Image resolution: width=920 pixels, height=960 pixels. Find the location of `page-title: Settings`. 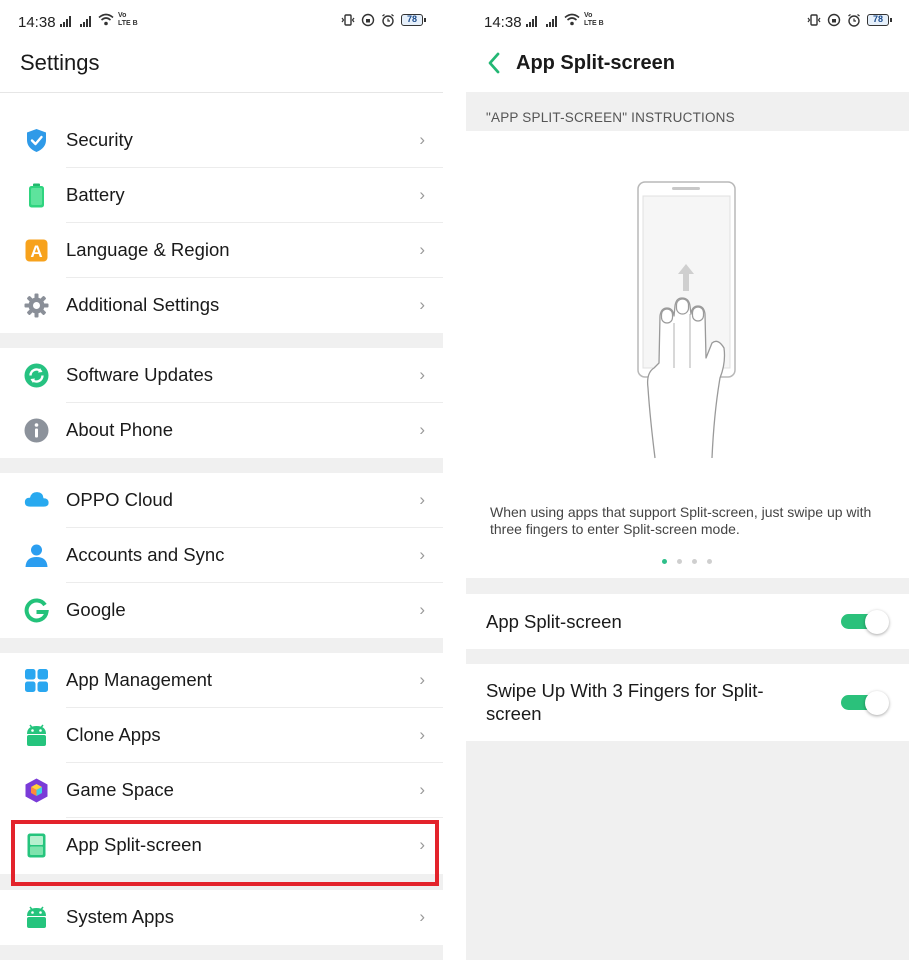

page-title: Settings is located at coordinates (60, 62).